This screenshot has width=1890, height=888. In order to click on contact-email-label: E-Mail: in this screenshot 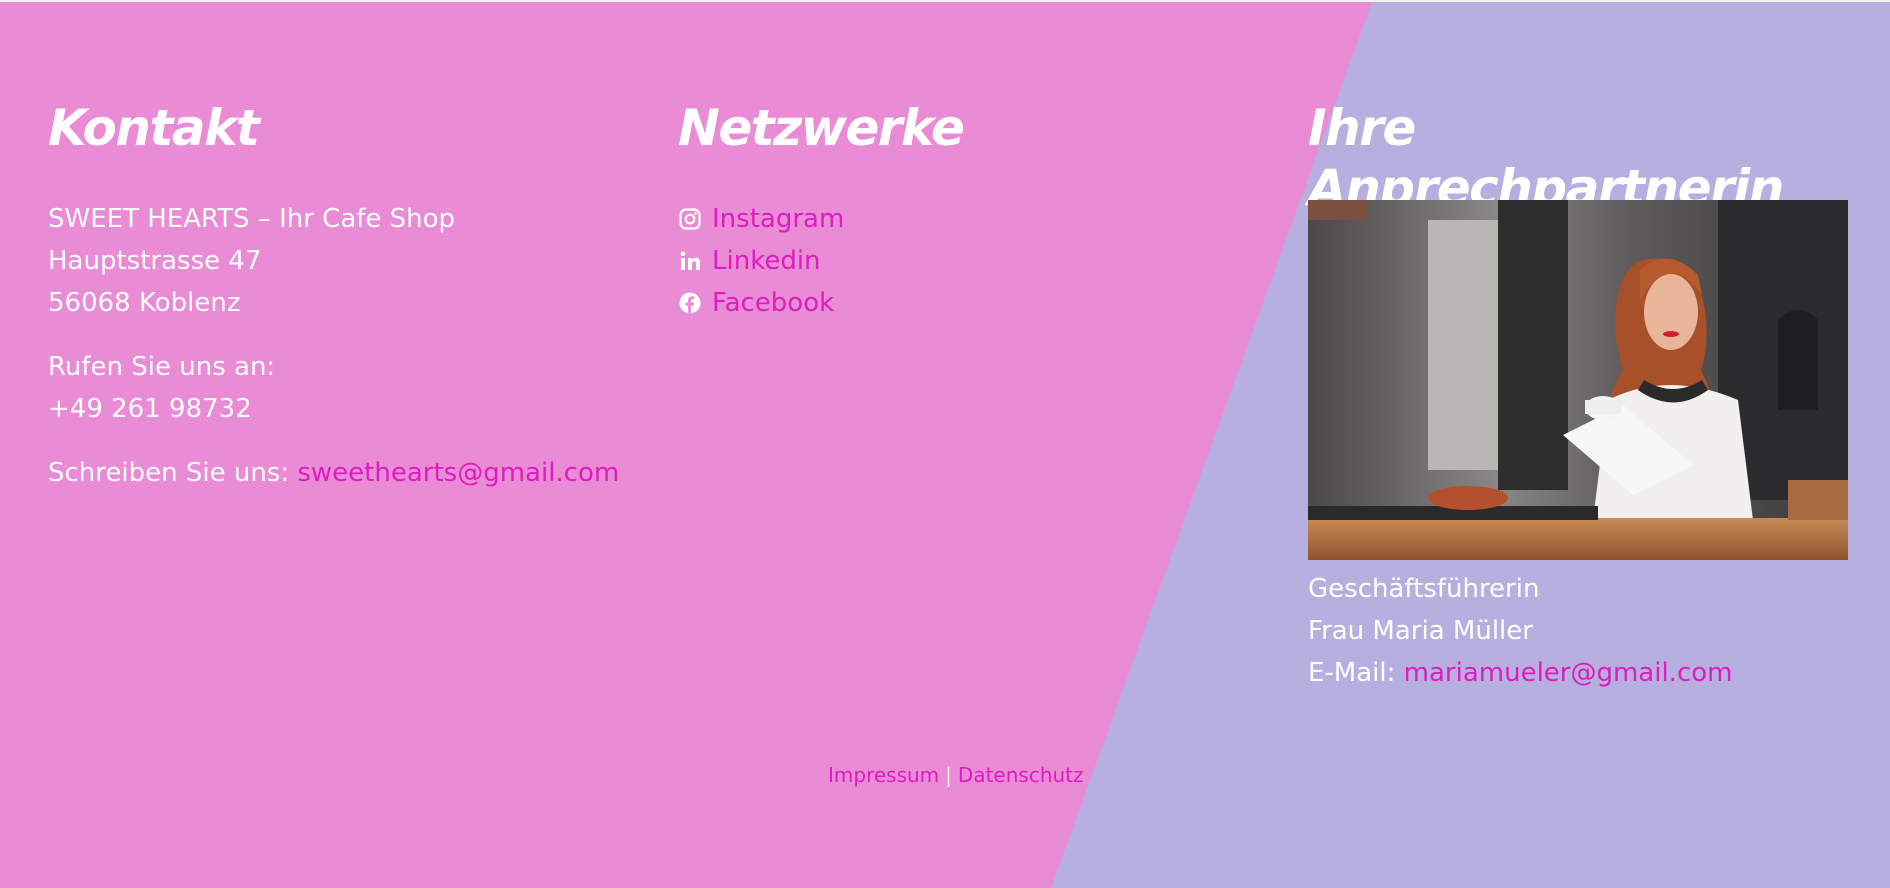, I will do `click(1352, 673)`.